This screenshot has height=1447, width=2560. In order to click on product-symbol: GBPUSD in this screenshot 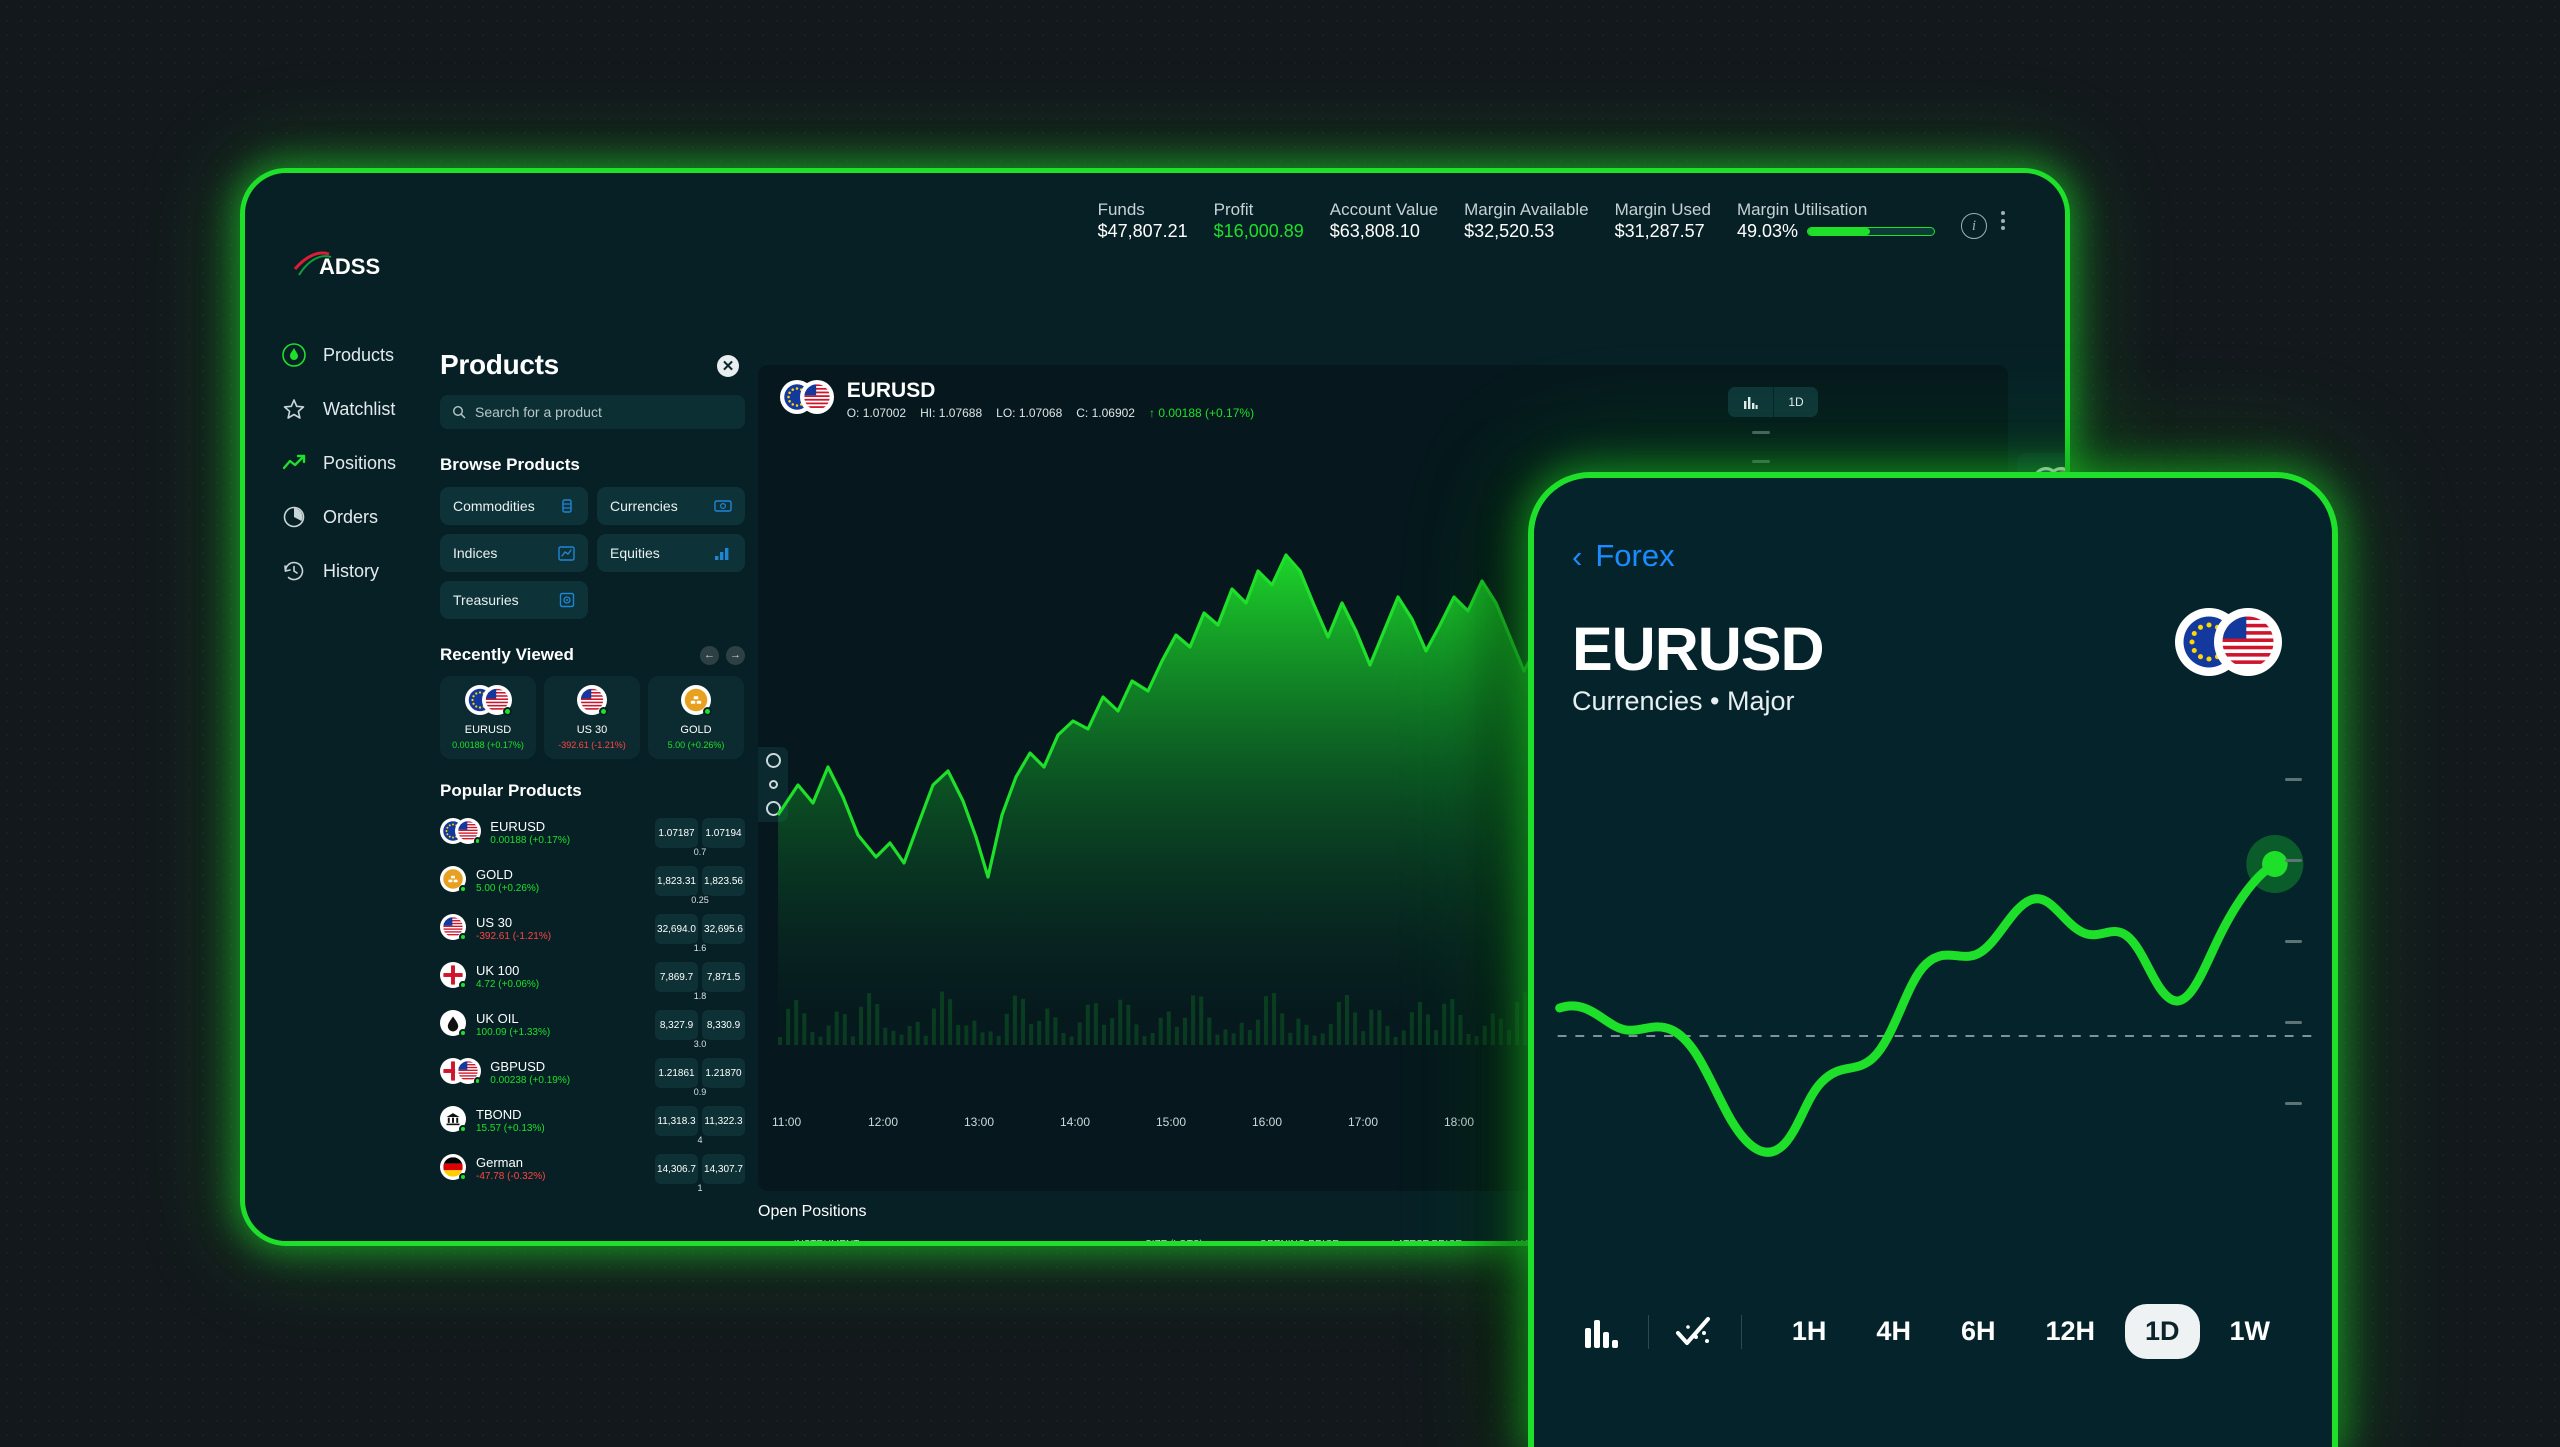, I will do `click(518, 1066)`.